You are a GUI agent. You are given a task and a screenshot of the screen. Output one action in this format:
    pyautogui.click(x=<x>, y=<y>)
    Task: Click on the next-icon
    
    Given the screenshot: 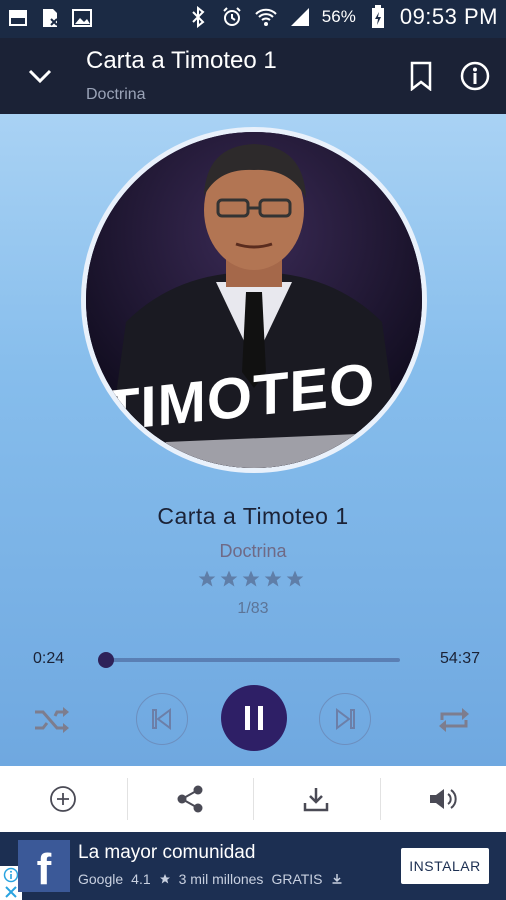 What is the action you would take?
    pyautogui.click(x=345, y=719)
    